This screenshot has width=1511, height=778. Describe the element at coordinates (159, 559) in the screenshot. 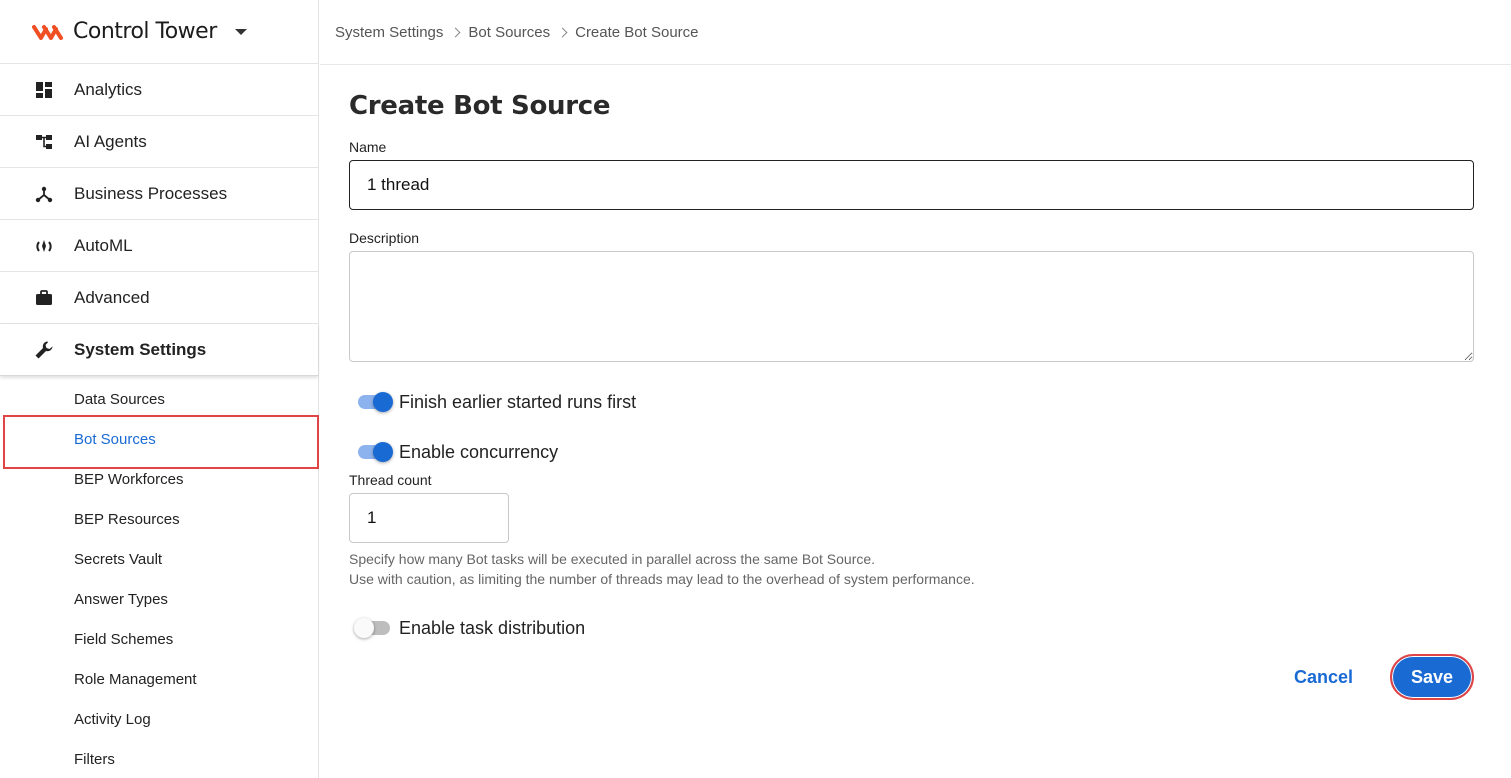

I see `submenu-item-secrets-vault: Secrets Vault` at that location.